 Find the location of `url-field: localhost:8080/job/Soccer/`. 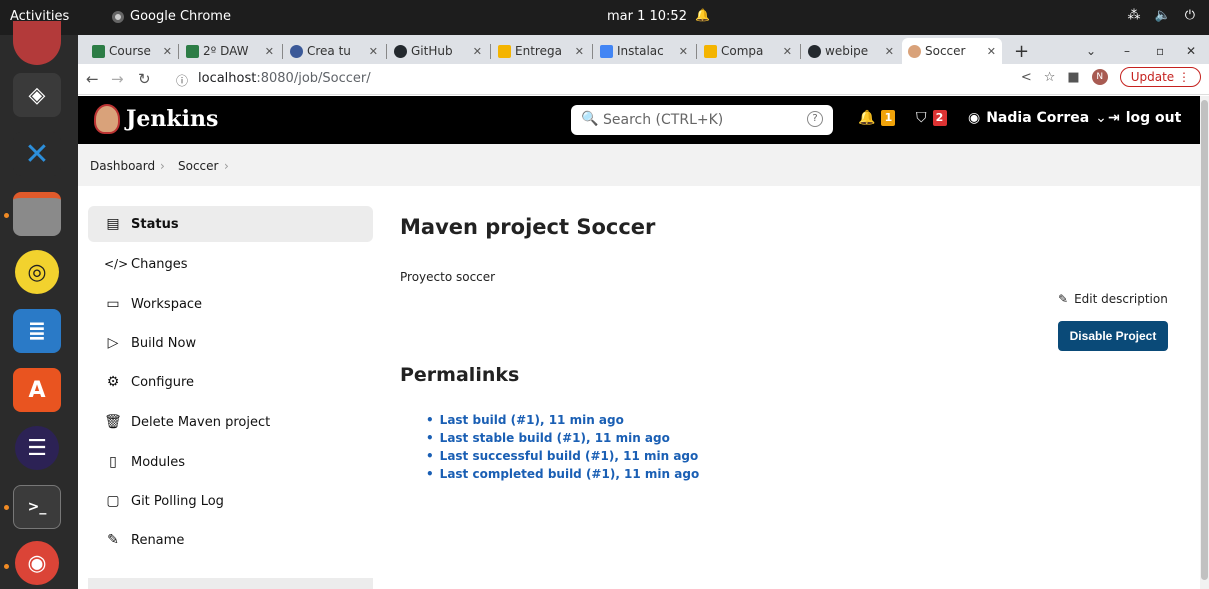

url-field: localhost:8080/job/Soccer/ is located at coordinates (284, 78).